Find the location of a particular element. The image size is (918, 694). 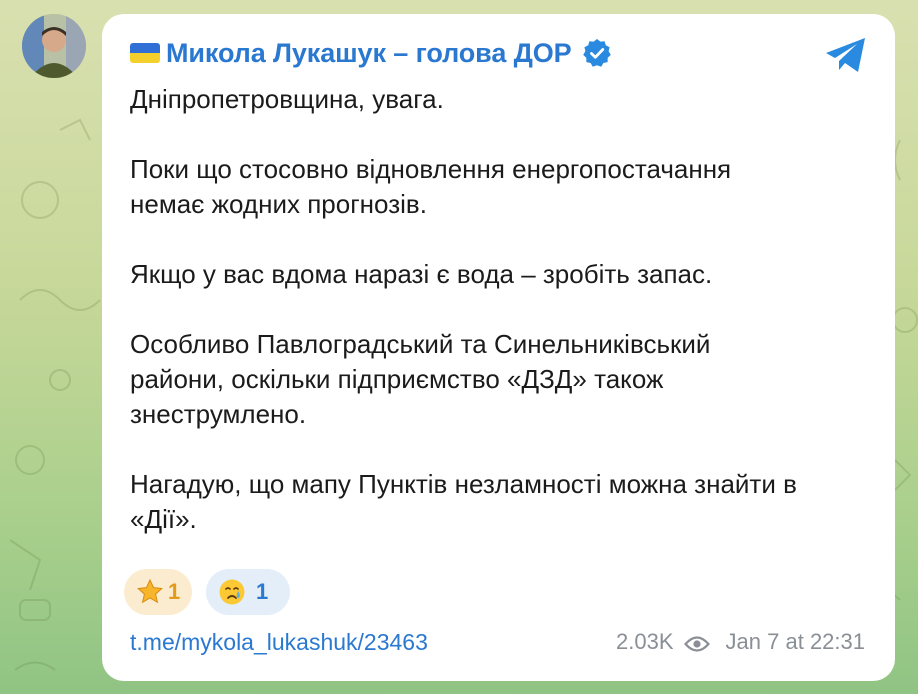

channel-avatar is located at coordinates (54, 46).